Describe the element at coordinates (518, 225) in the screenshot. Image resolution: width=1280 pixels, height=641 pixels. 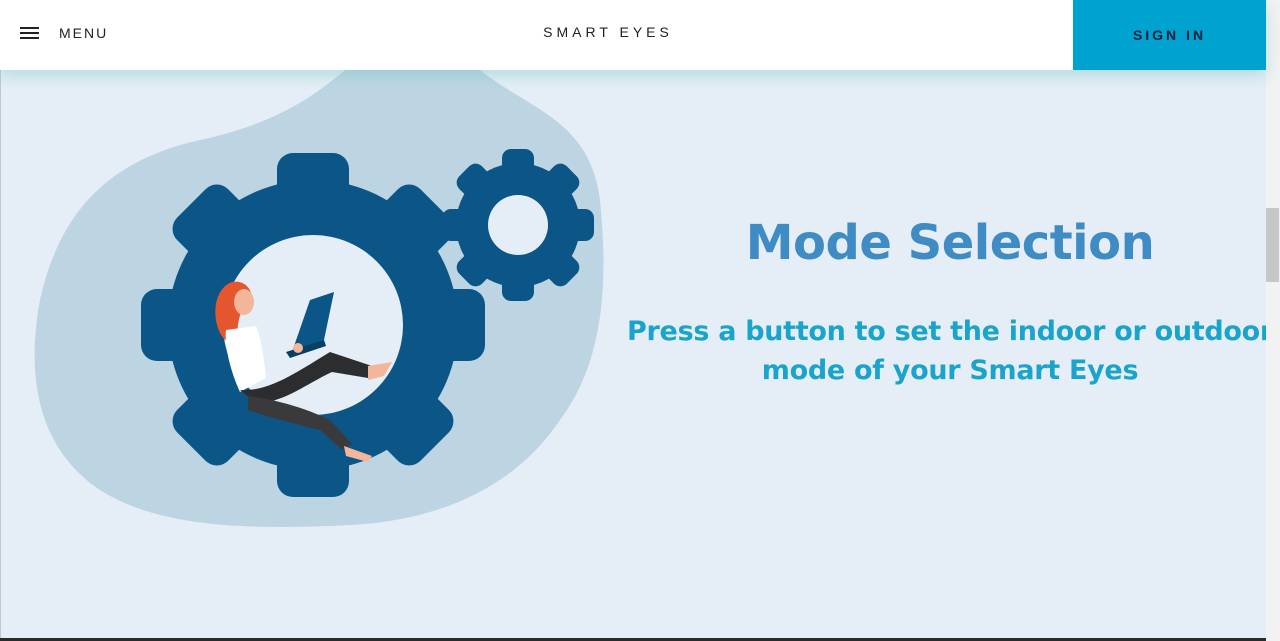
I see `small-gear-icon` at that location.